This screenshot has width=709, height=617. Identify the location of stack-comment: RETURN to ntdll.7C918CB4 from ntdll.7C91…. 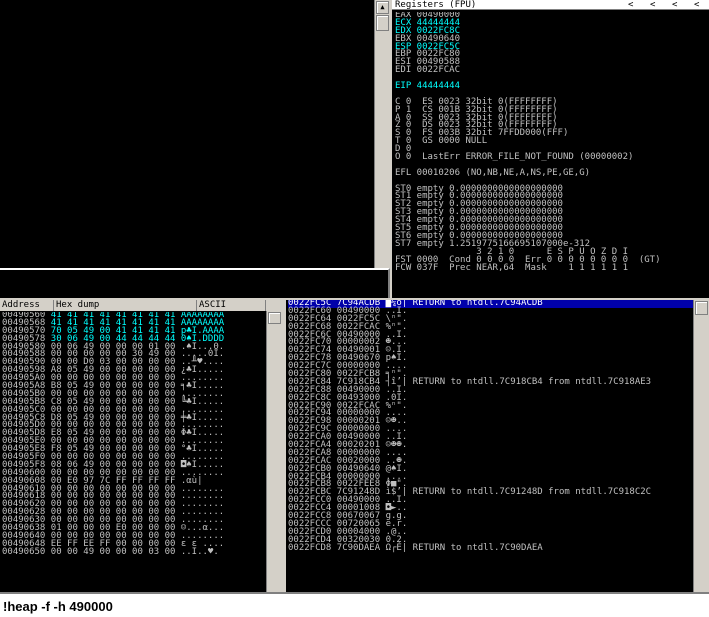
(532, 381).